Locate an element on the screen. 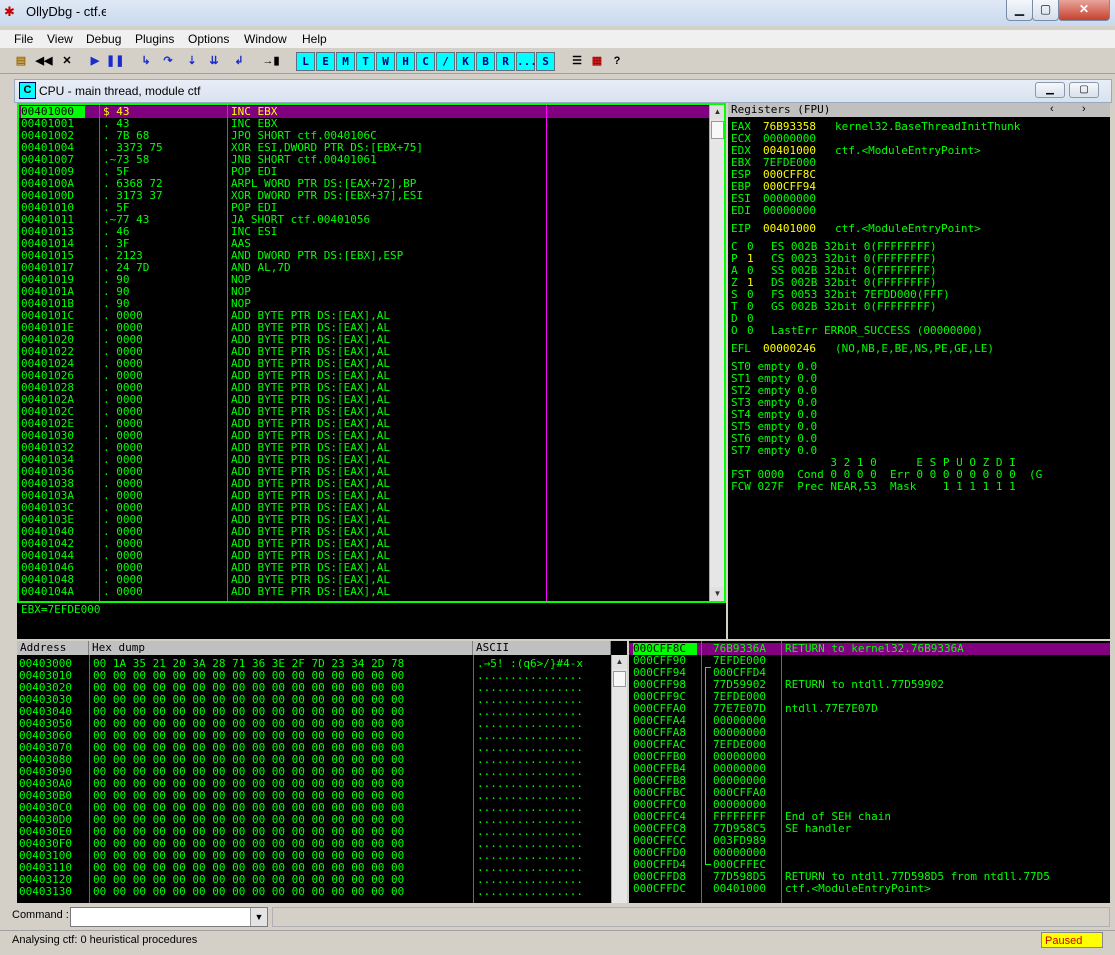  register-value: 00401000 is located at coordinates (789, 228).